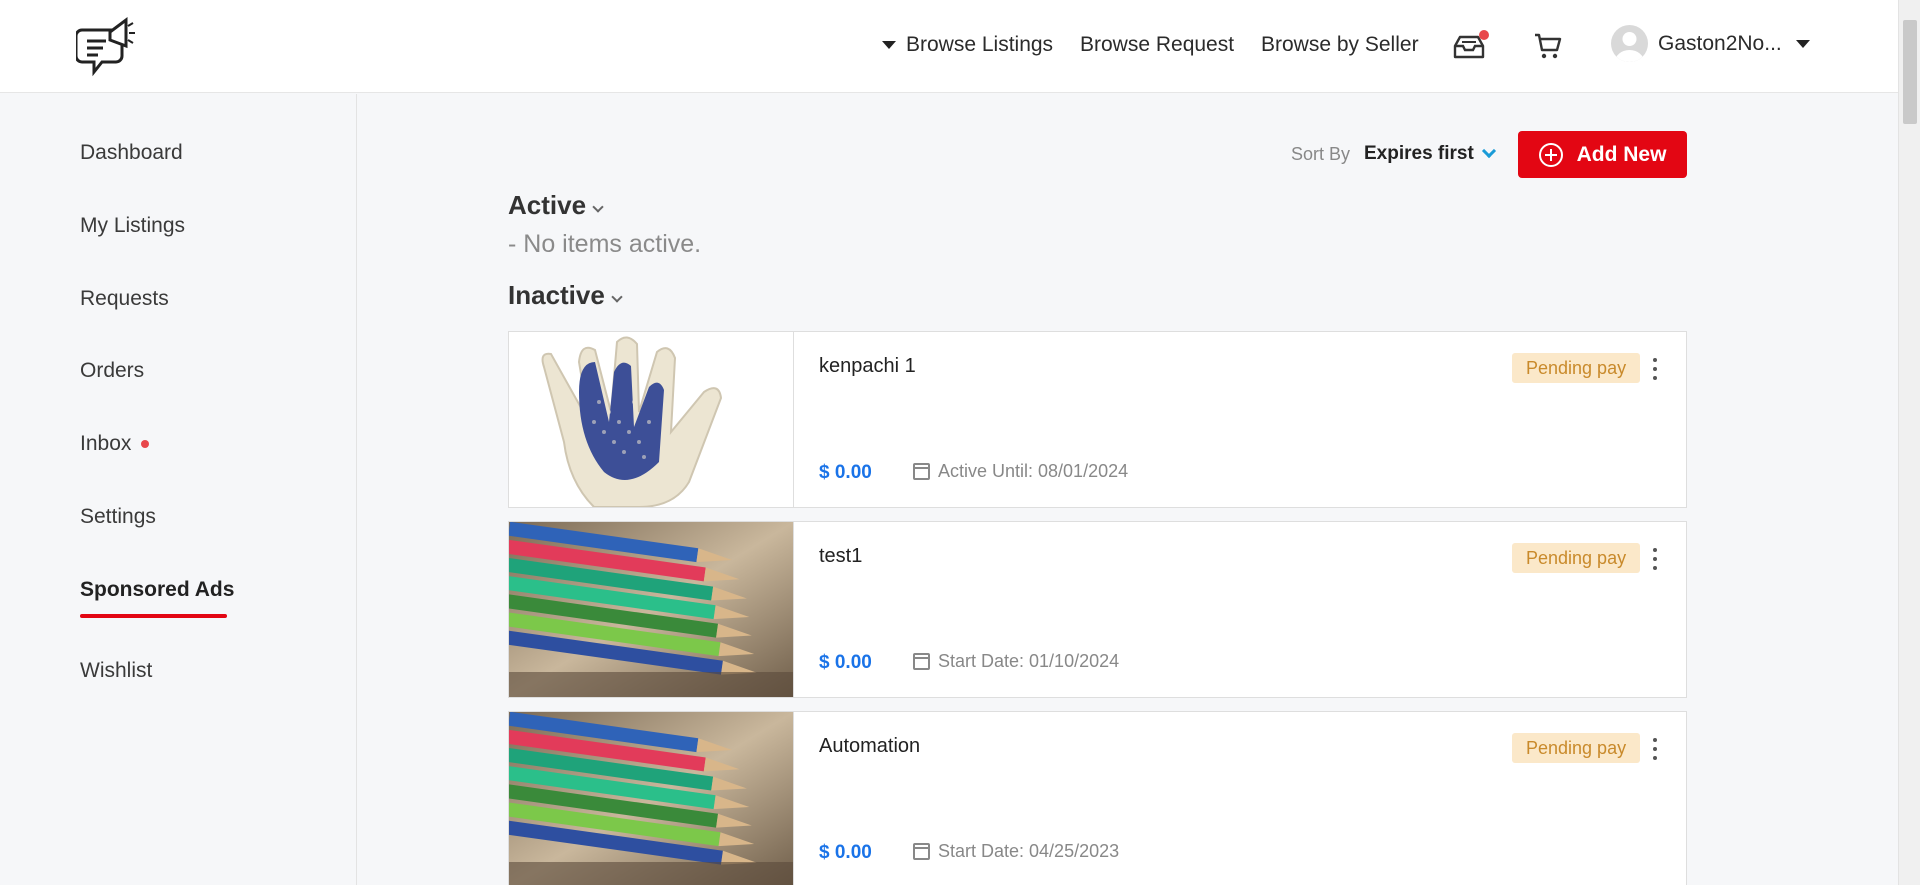  Describe the element at coordinates (556, 295) in the screenshot. I see `section-inactive-title: Inactive` at that location.